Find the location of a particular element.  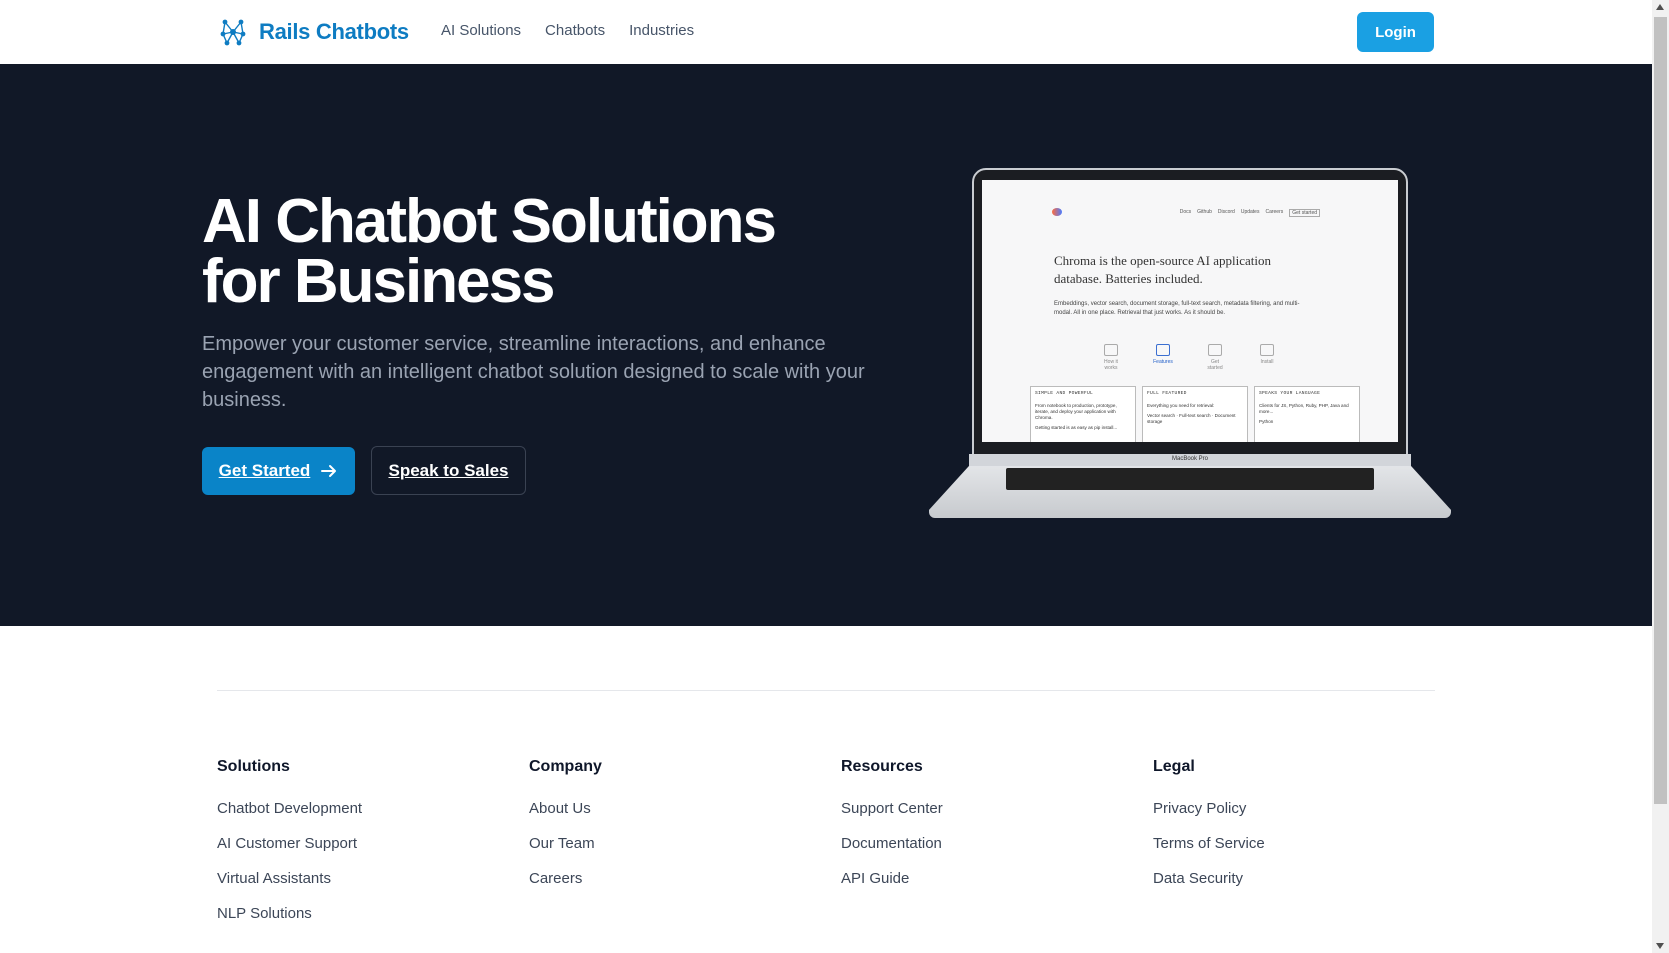

mockup-icon-label: How it works is located at coordinates (1111, 365).